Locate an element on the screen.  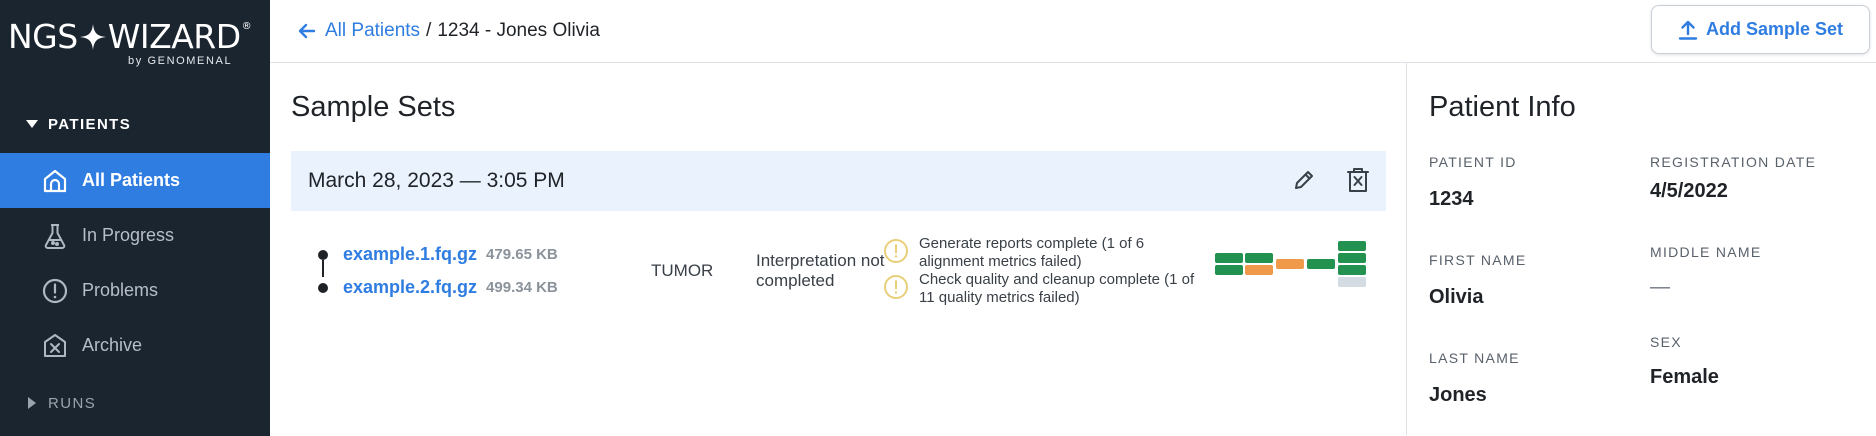
sidebar-item-all-patients: All Patients is located at coordinates (135, 180).